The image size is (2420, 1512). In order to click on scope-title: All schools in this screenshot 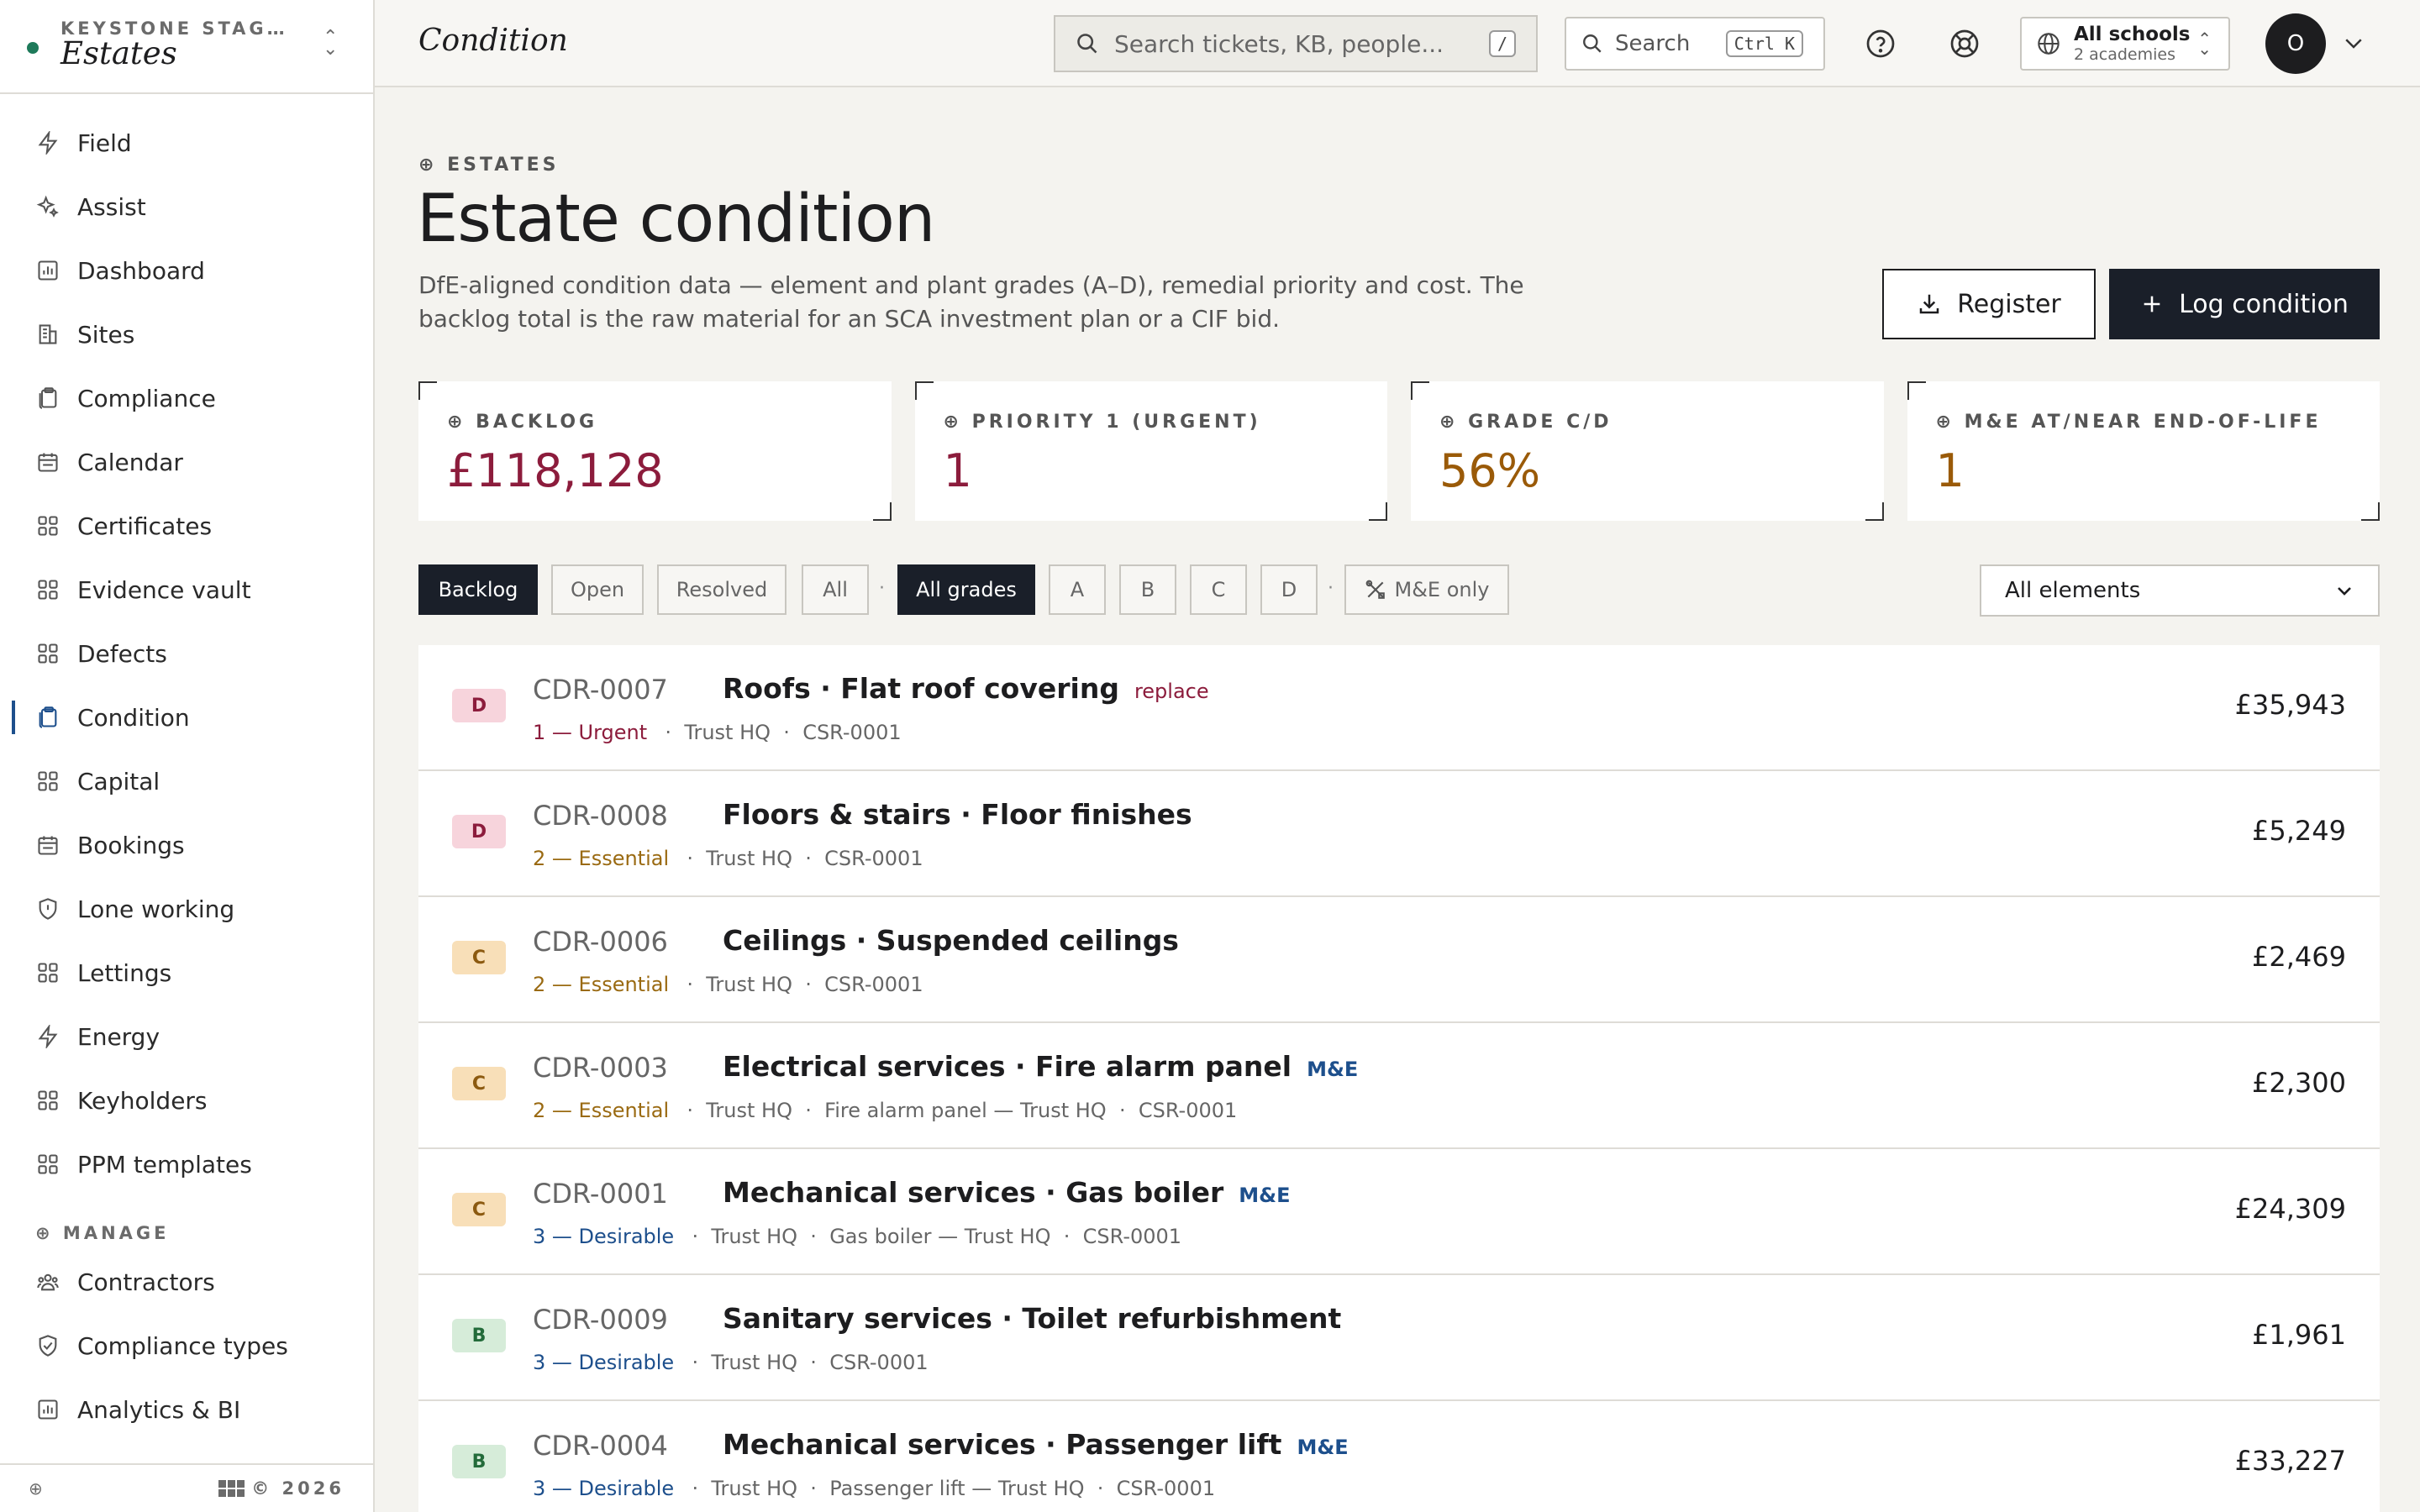, I will do `click(2132, 34)`.